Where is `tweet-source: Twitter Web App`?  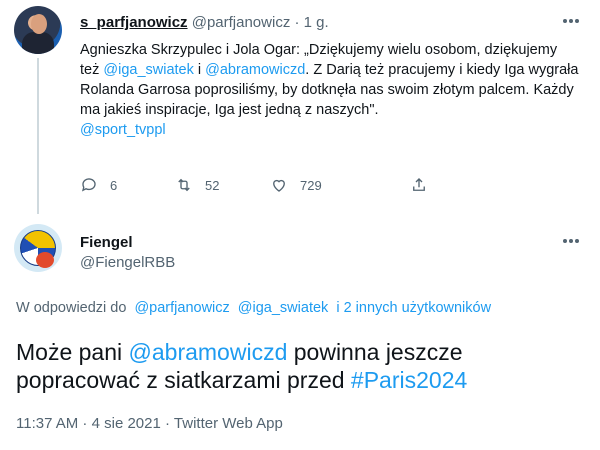
tweet-source: Twitter Web App is located at coordinates (228, 423).